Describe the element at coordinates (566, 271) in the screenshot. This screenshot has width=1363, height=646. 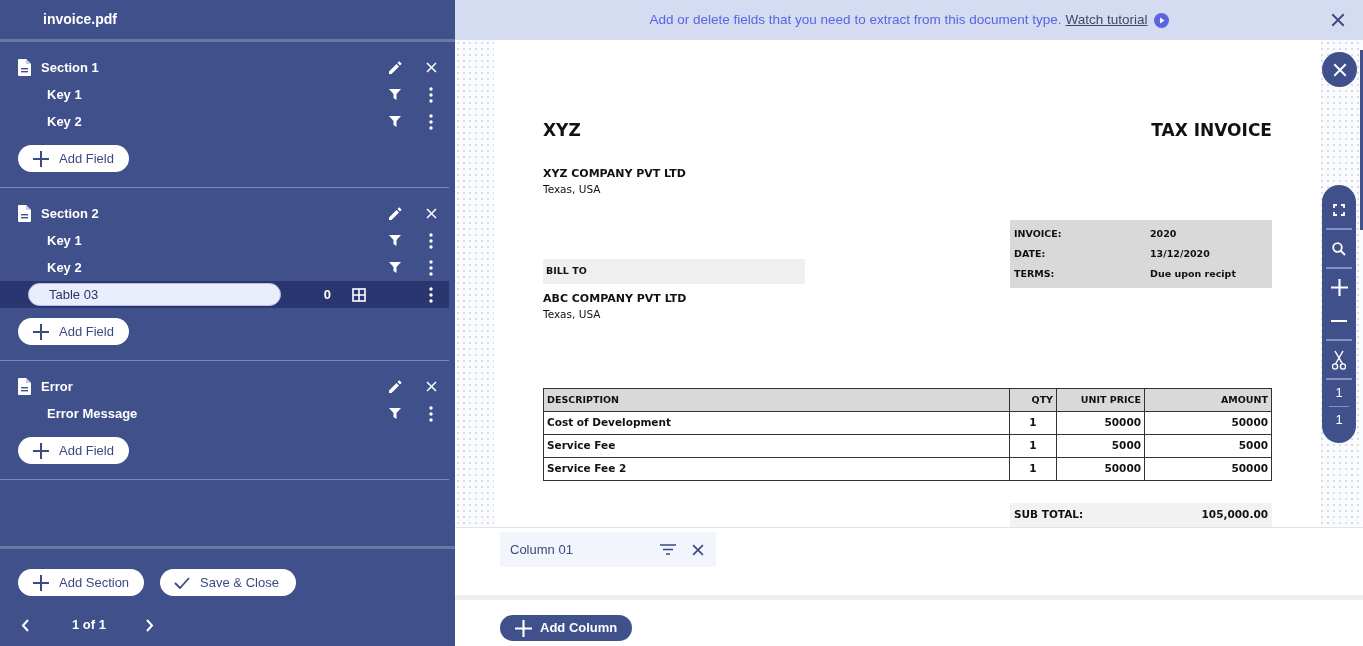
I see `bill-to-label: BILL TO` at that location.